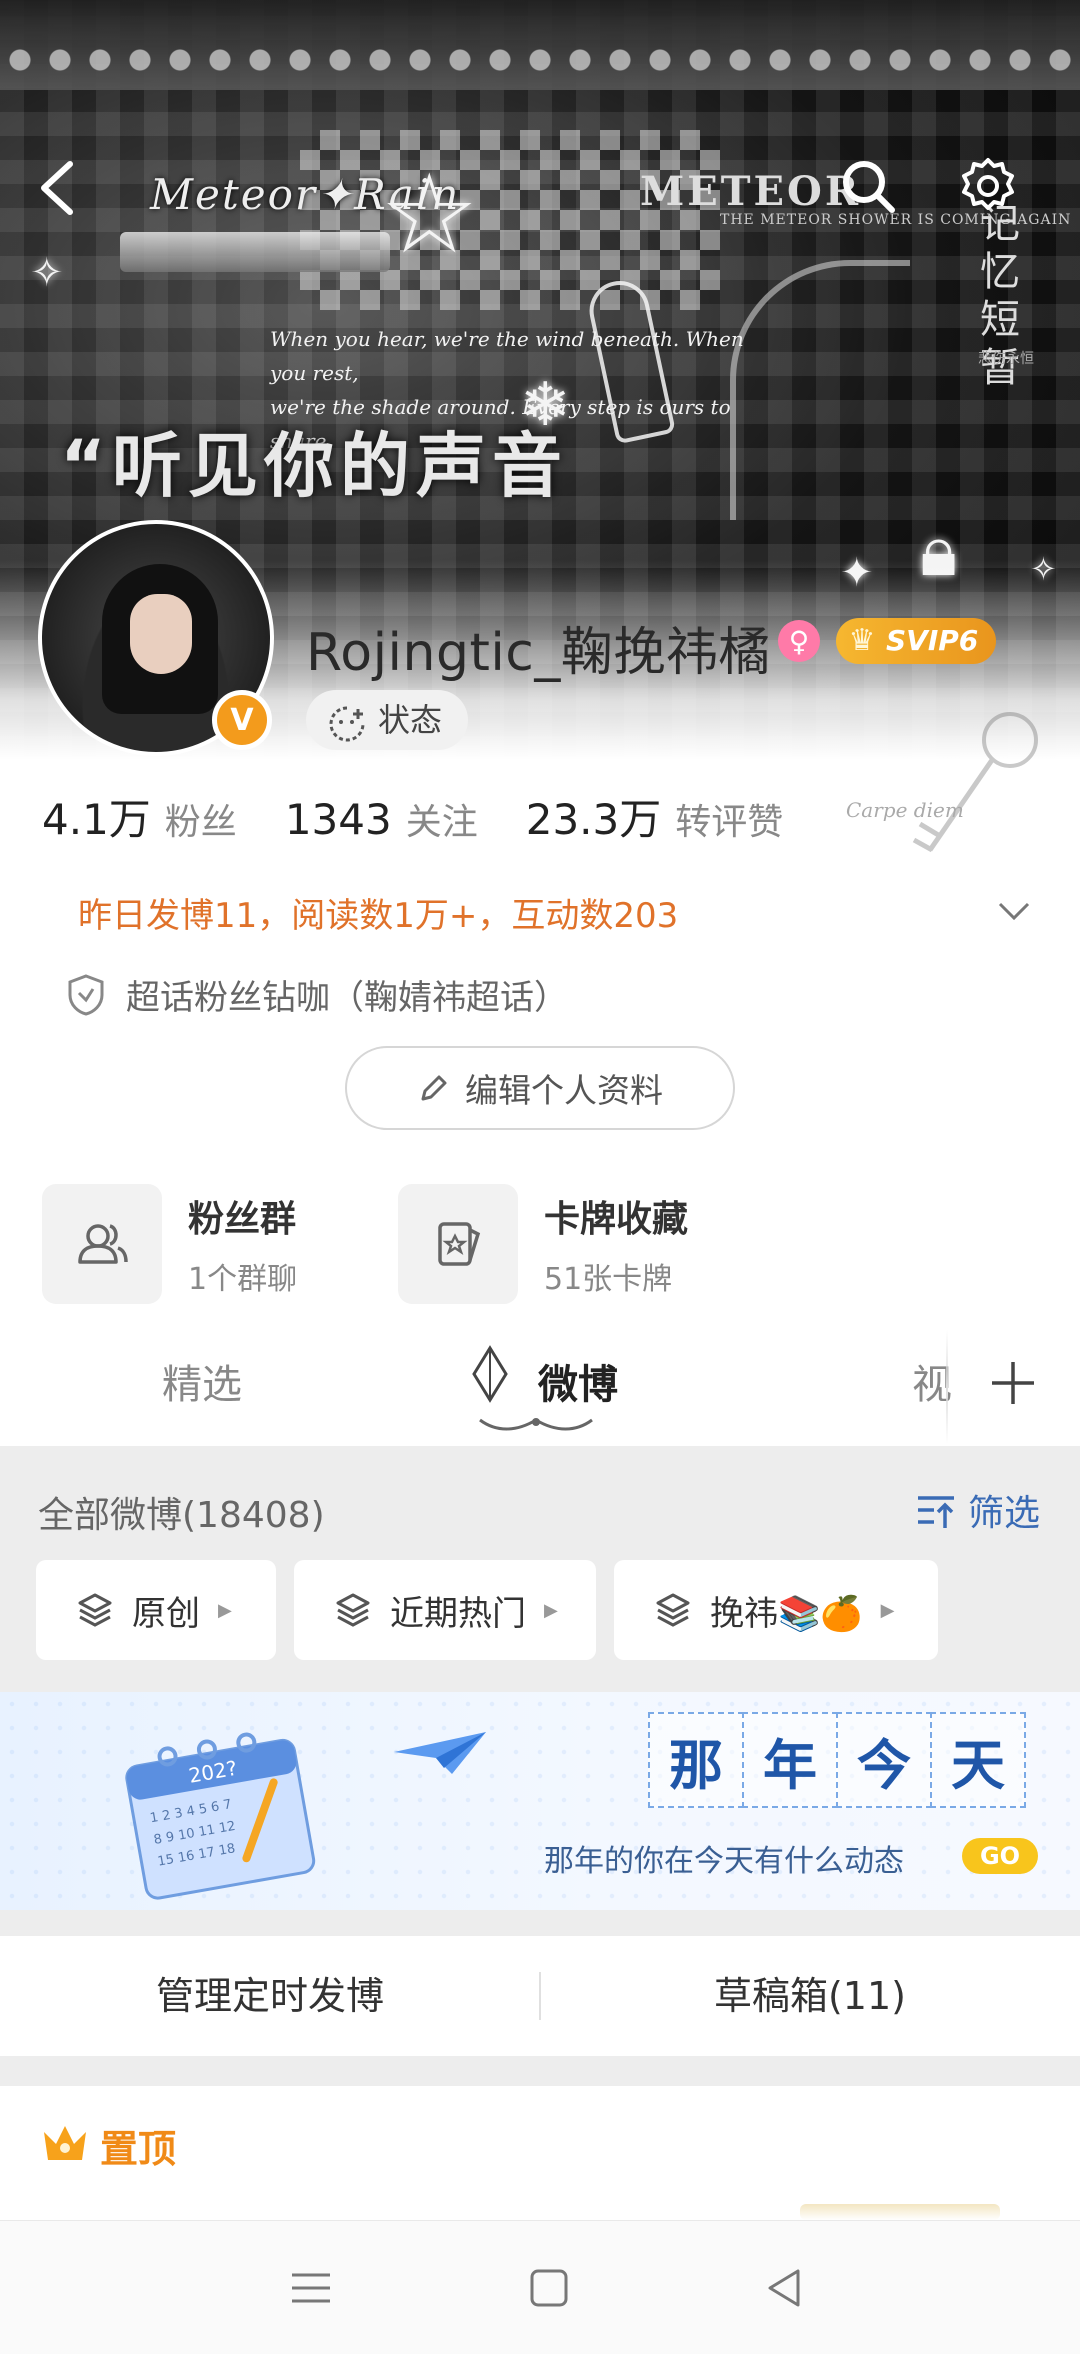 The width and height of the screenshot is (1080, 2354). I want to click on stat-label: 关注, so click(441, 822).